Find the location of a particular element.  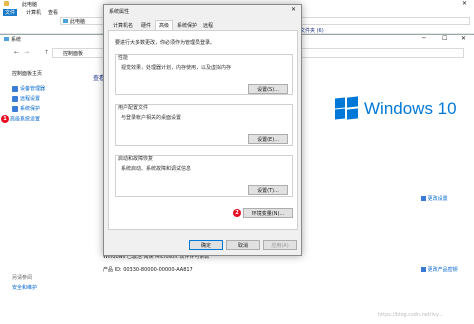

performance-title: 性能 is located at coordinates (123, 58).